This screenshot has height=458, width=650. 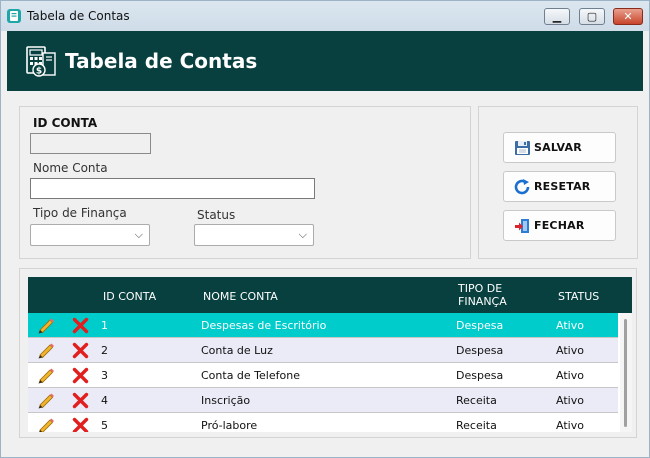 I want to click on reset-button: RESETAR, so click(x=559, y=186).